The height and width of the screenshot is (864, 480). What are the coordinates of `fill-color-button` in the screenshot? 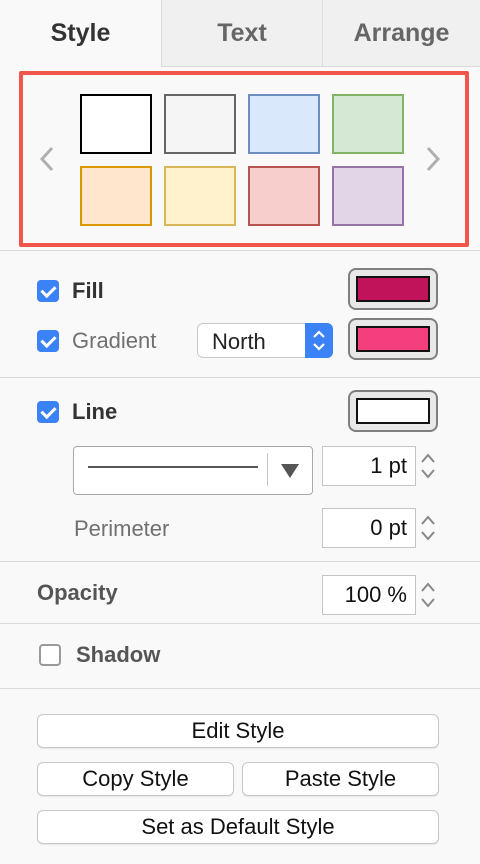 It's located at (393, 289).